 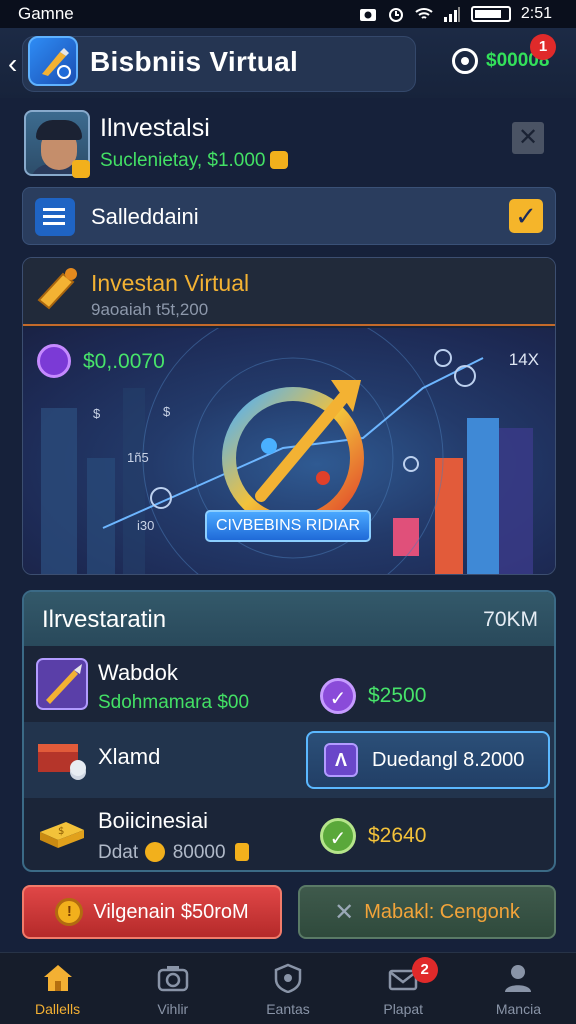 What do you see at coordinates (395, 15) in the screenshot?
I see `alarm-icon` at bounding box center [395, 15].